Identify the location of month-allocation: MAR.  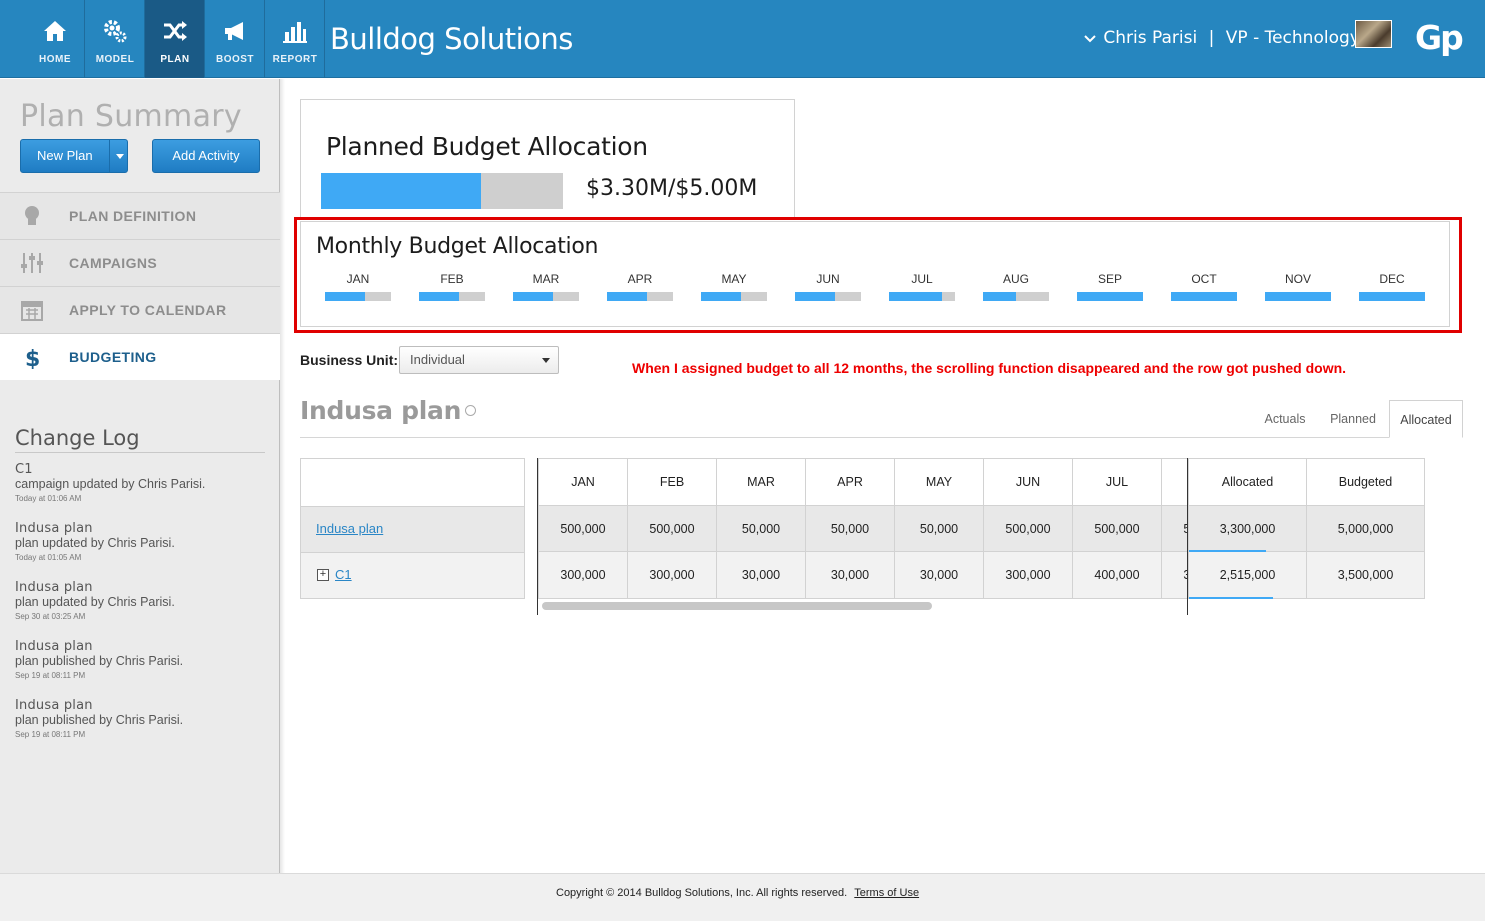
(546, 286).